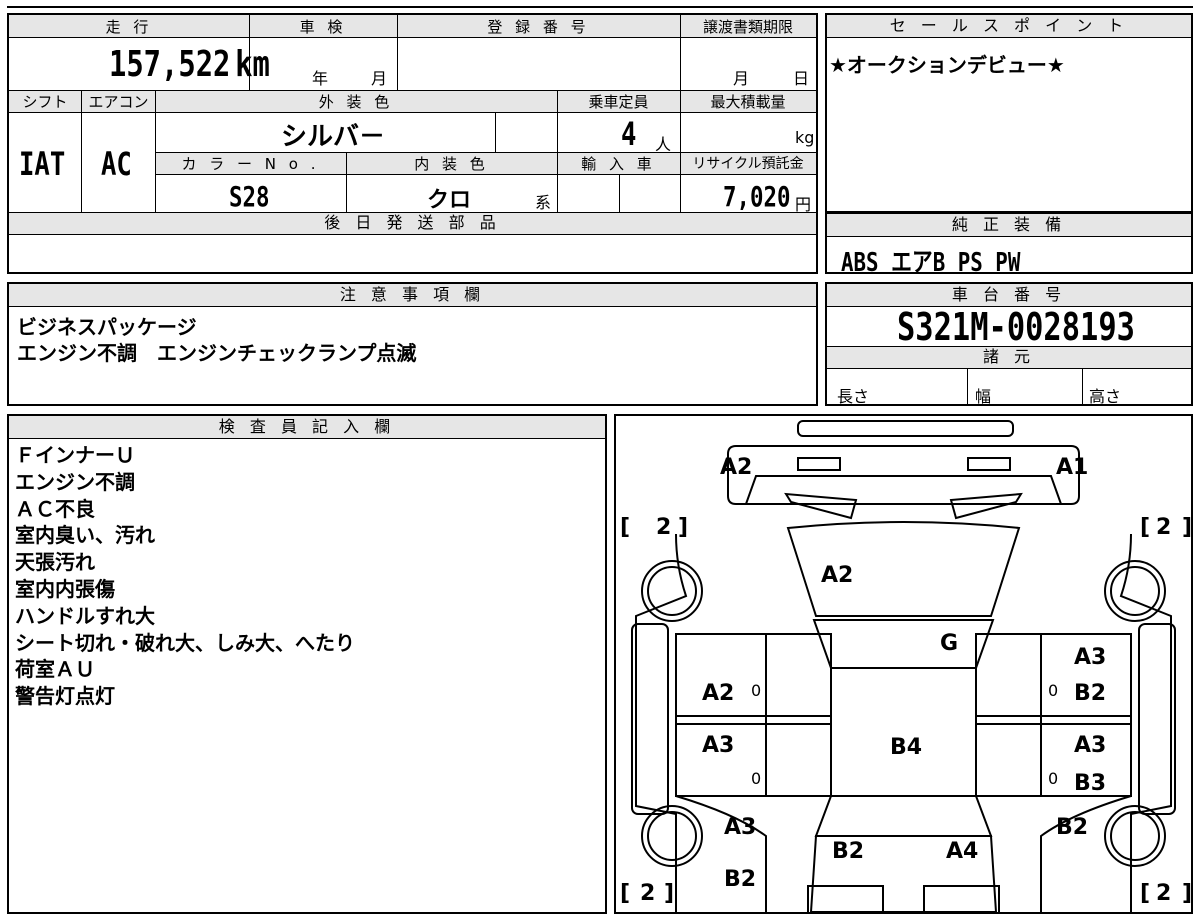  Describe the element at coordinates (1009, 245) in the screenshot. I see `equipment-panel: 純 正 装 備 ABS エアB PS PW` at that location.